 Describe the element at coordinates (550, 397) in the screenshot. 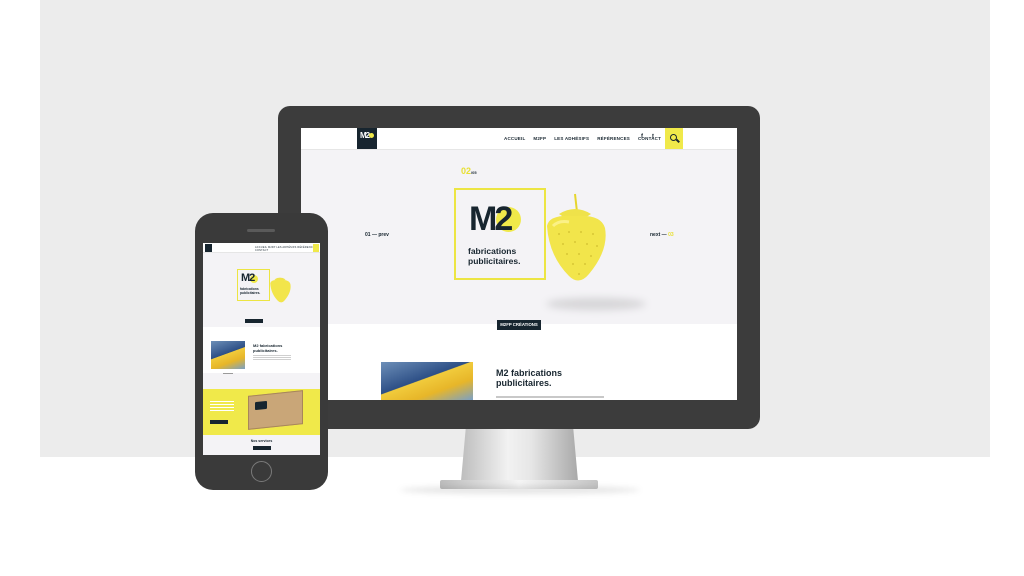

I see `section-text` at that location.